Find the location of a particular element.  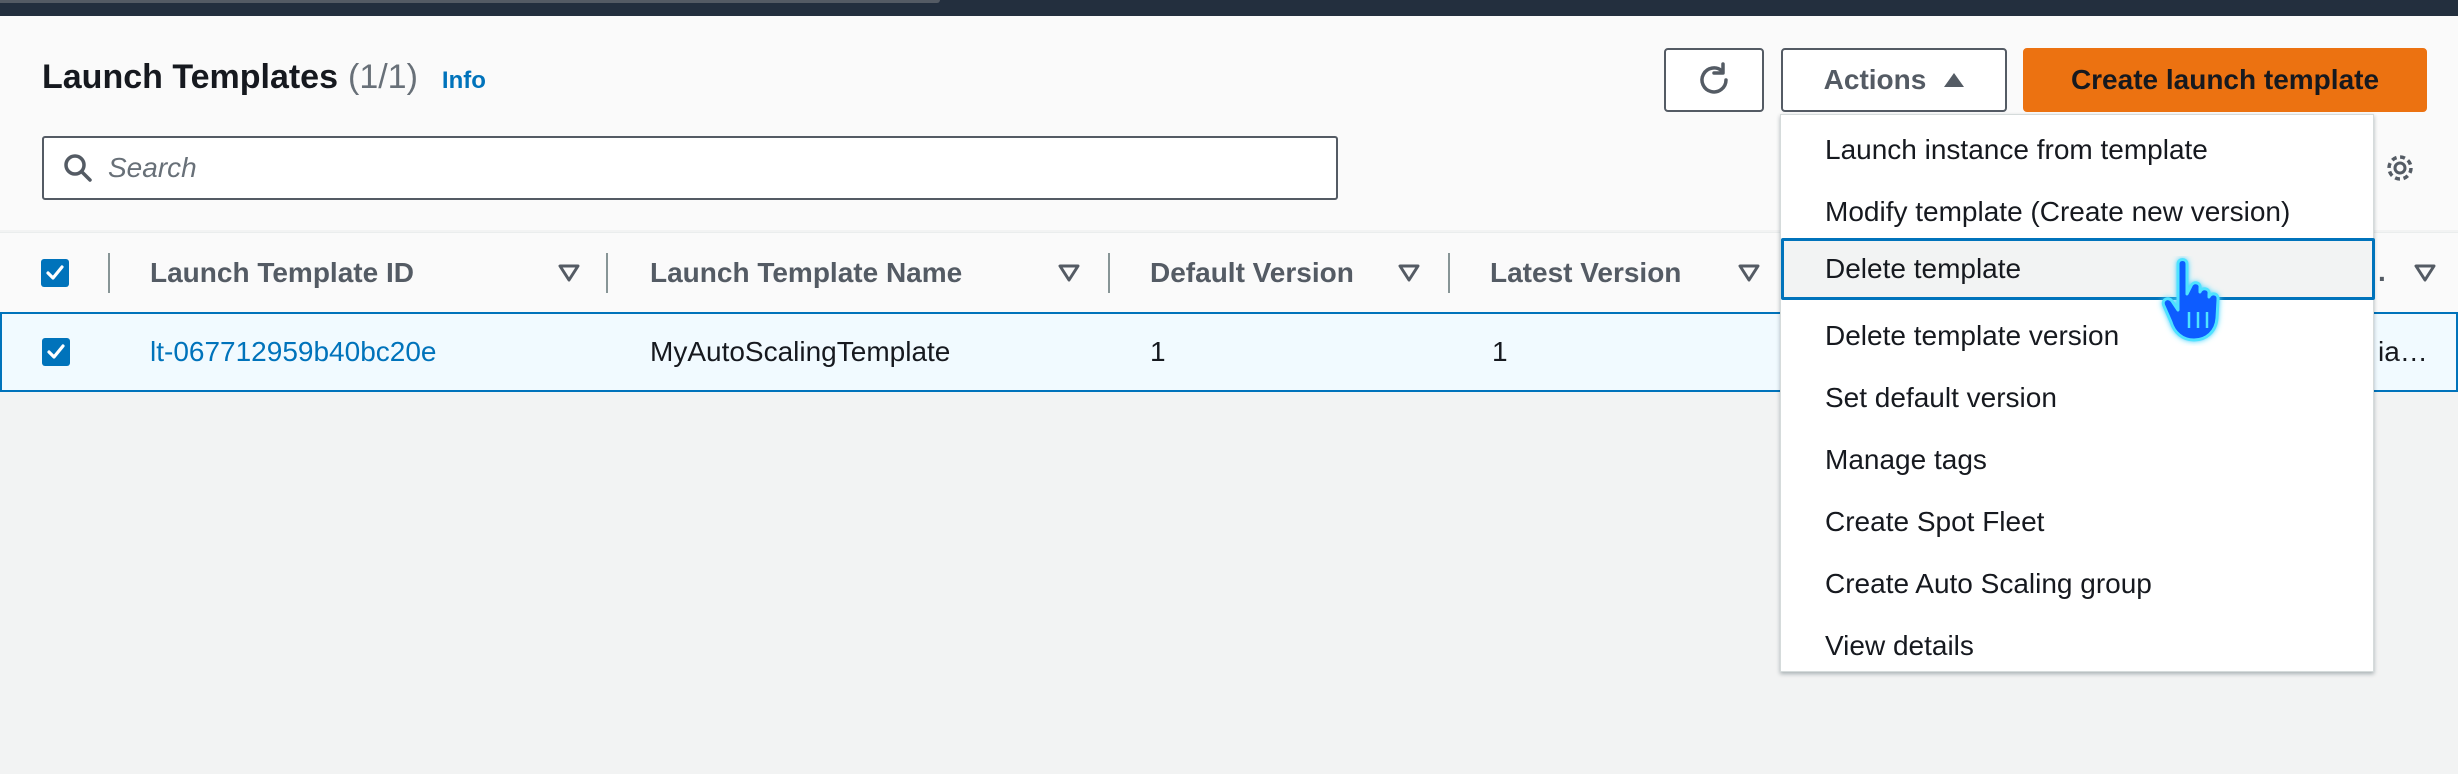

menu-item-modify-template: Modify template (Create new version) is located at coordinates (2078, 212).